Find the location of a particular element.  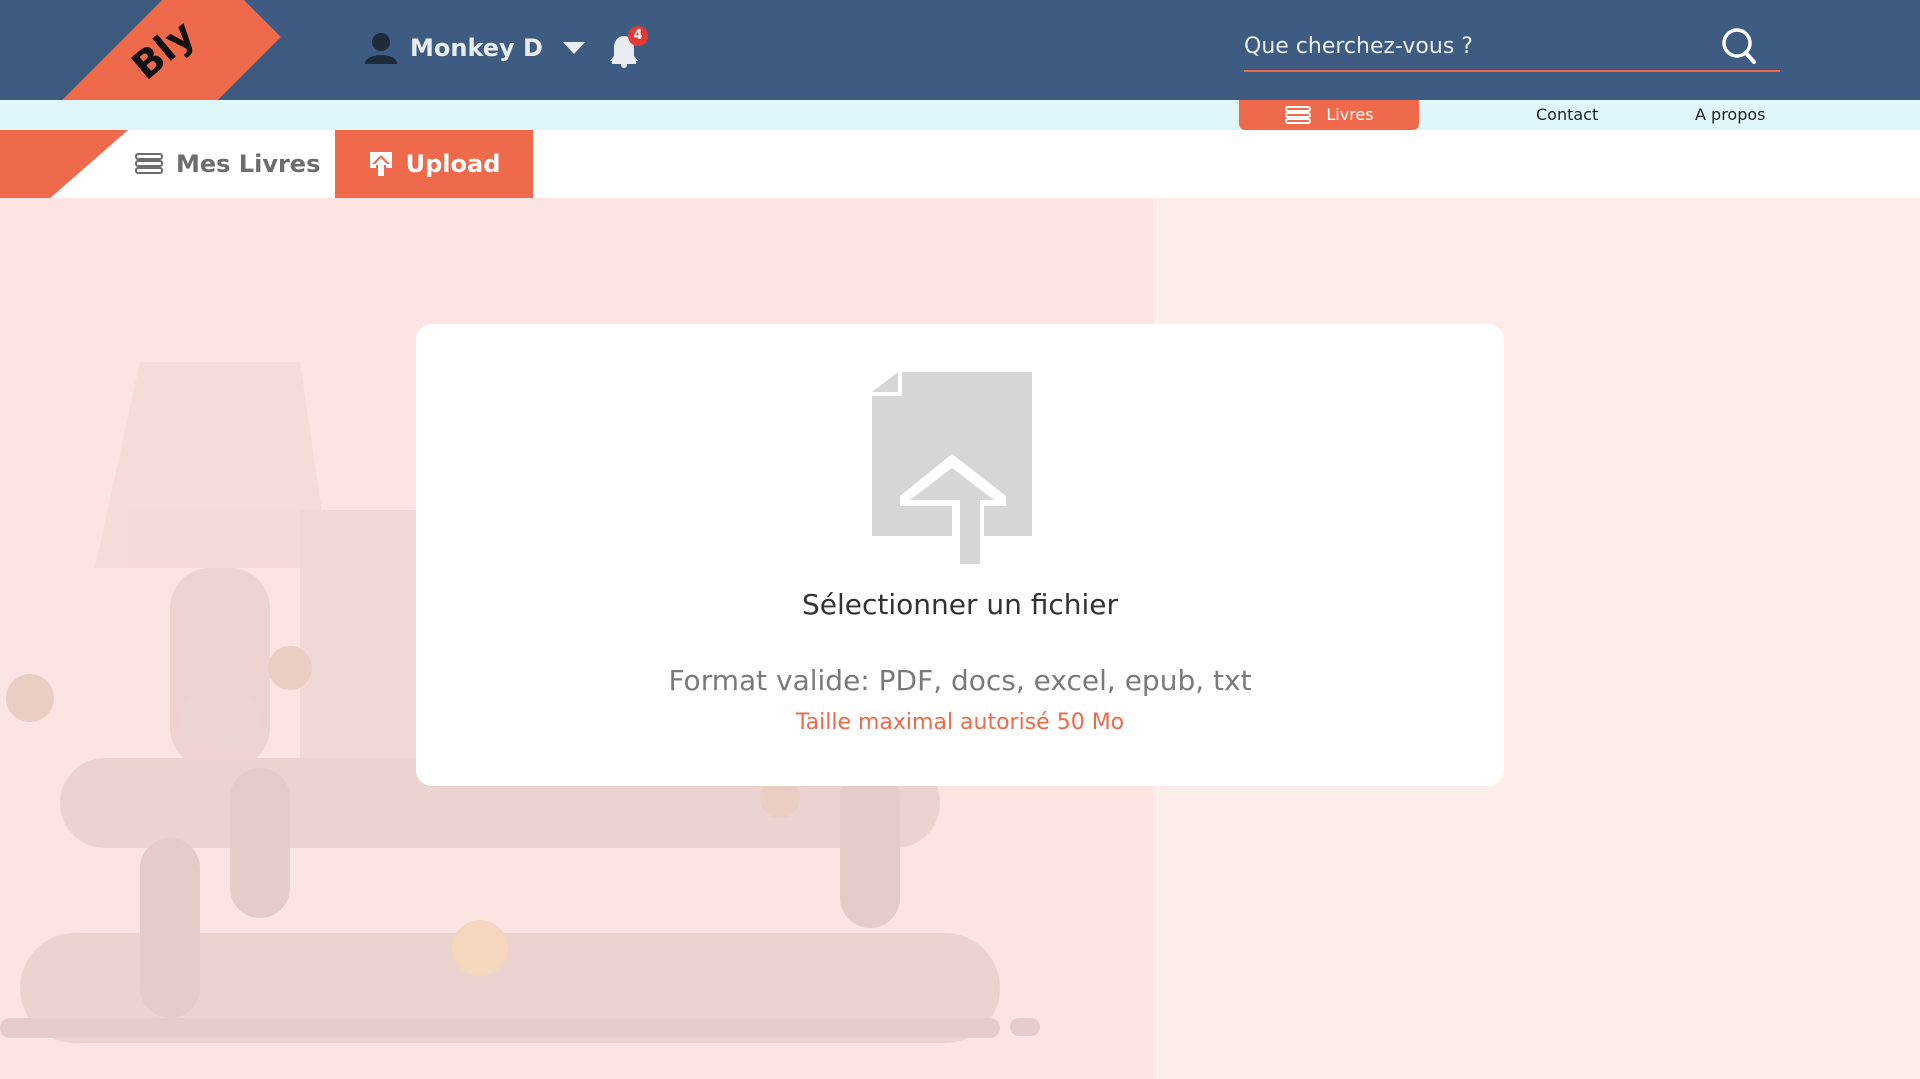

user-menu: Monkey D is located at coordinates (474, 48).